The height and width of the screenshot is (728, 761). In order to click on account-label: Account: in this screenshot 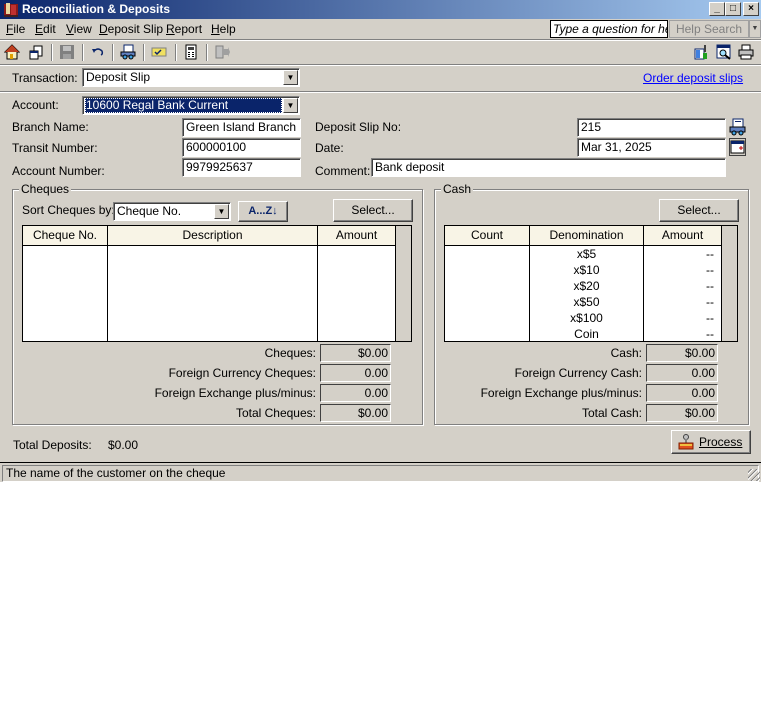, I will do `click(35, 105)`.